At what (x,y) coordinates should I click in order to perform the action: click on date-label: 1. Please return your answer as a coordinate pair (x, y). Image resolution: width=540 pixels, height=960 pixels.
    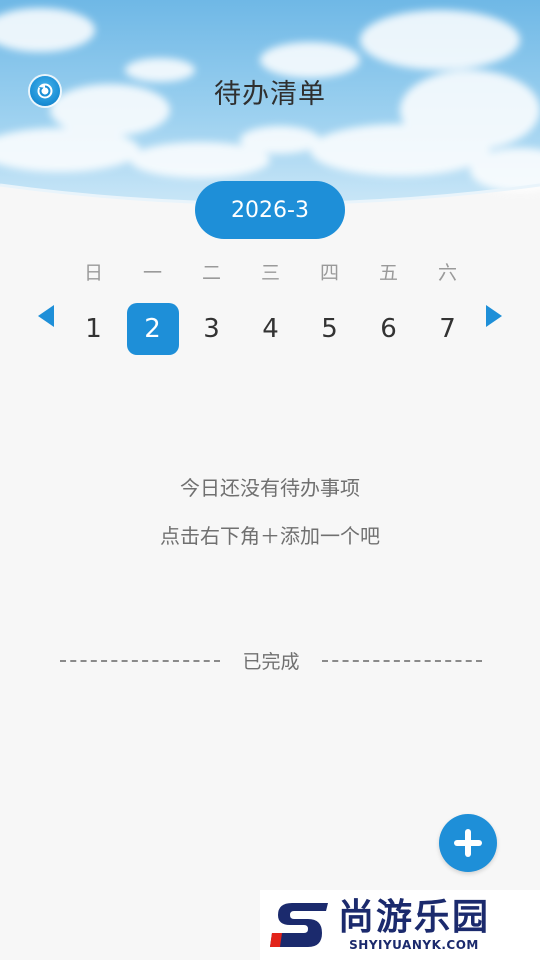
    Looking at the image, I should click on (93, 329).